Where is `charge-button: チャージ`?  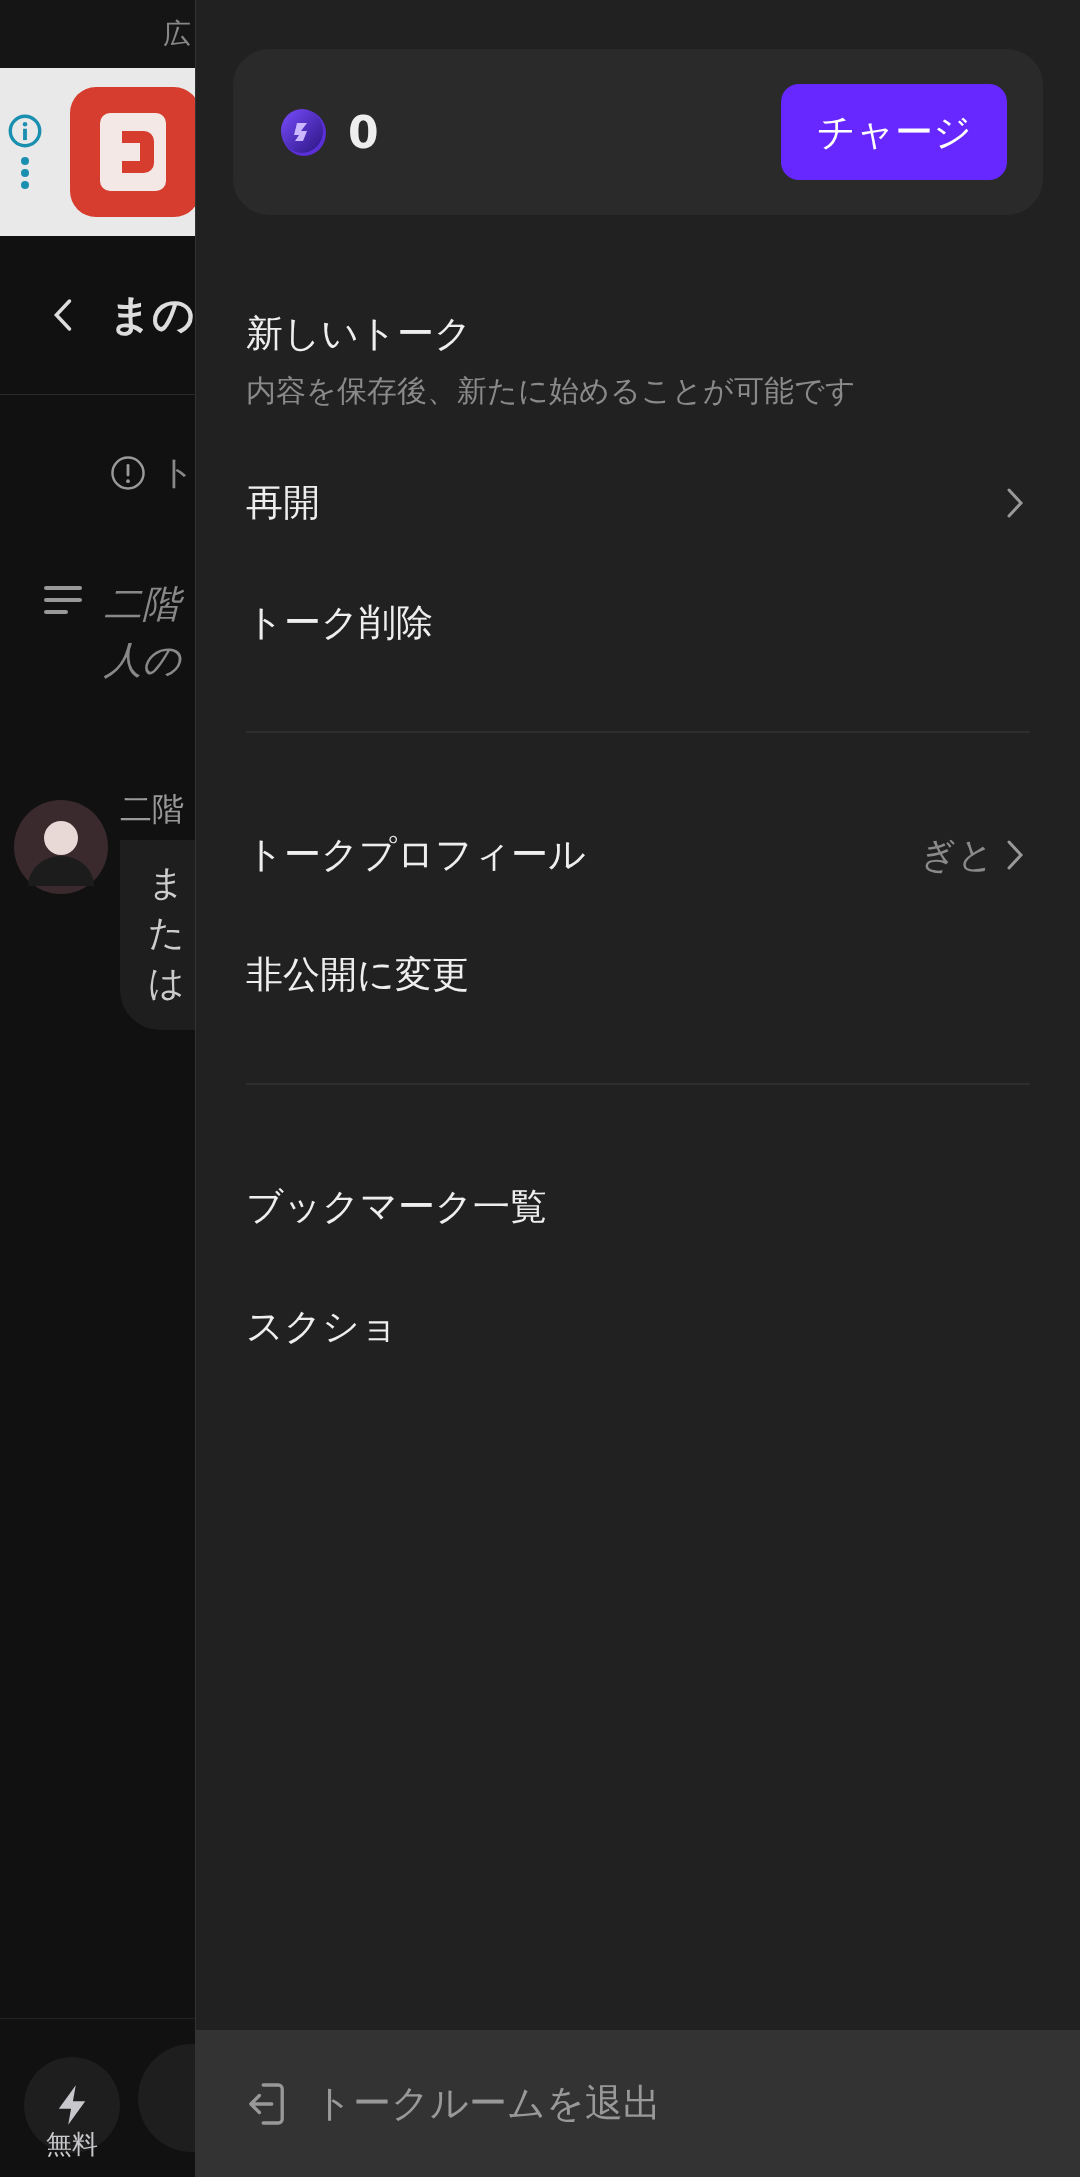
charge-button: チャージ is located at coordinates (894, 132).